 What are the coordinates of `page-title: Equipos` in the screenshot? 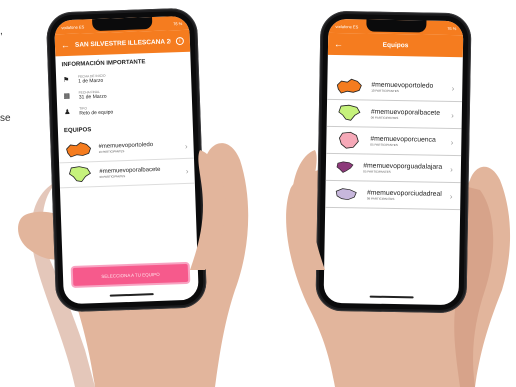 It's located at (395, 45).